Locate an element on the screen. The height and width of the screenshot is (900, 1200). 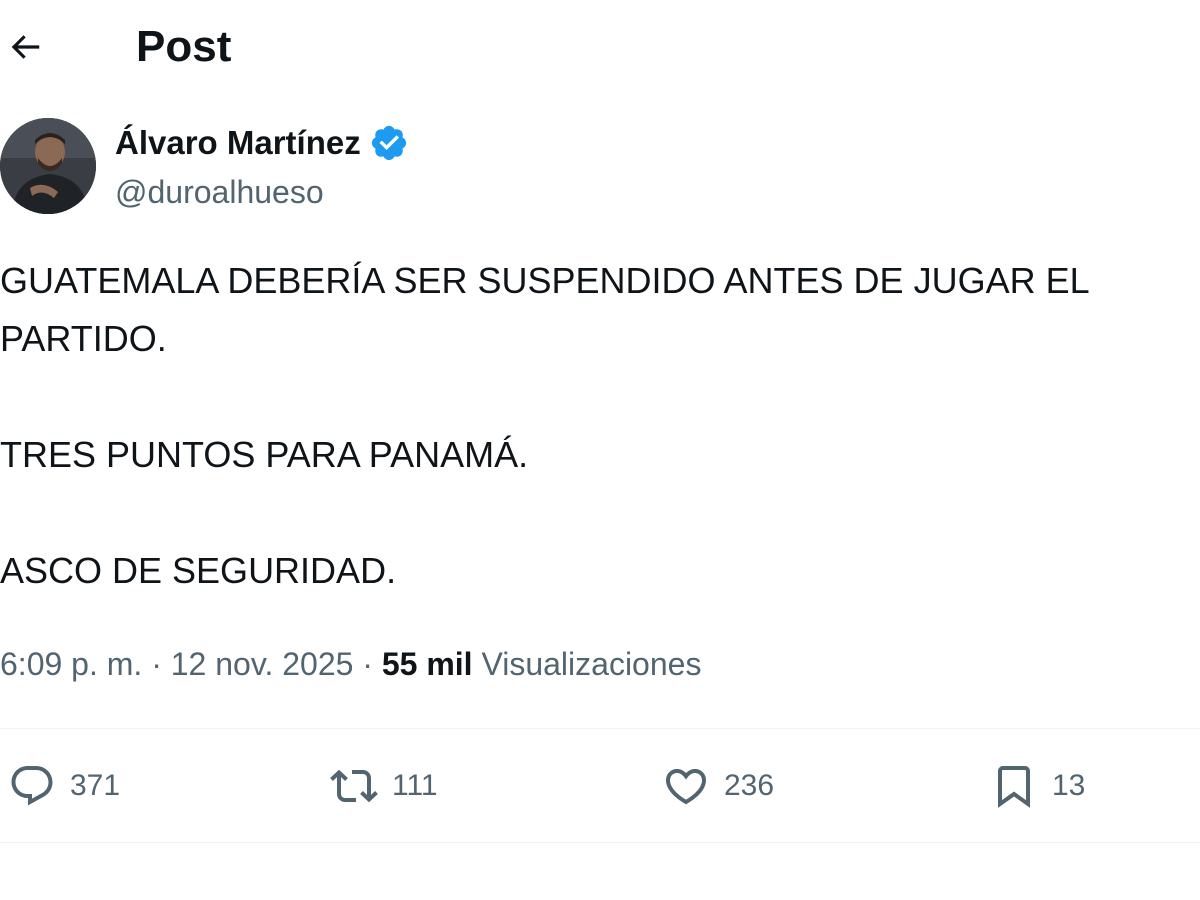
arrow-left-icon is located at coordinates (25, 47).